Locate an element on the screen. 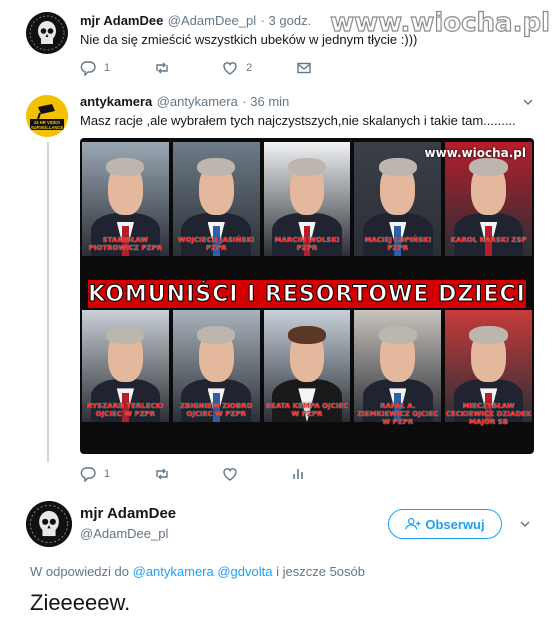 The width and height of the screenshot is (560, 621). analytics-button is located at coordinates (302, 474).